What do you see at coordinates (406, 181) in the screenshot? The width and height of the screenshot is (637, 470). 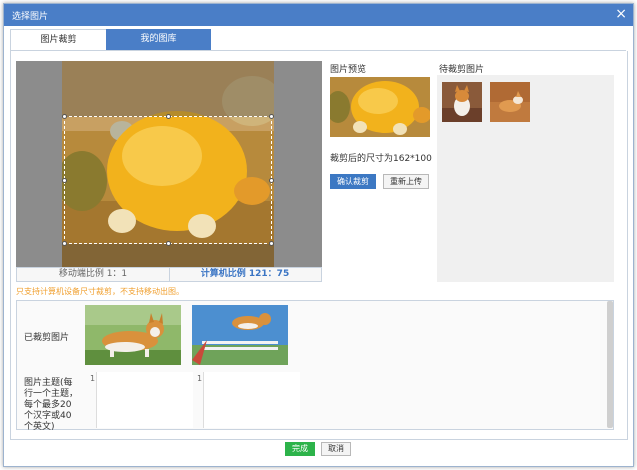 I see `reupload-button: 重新上传` at bounding box center [406, 181].